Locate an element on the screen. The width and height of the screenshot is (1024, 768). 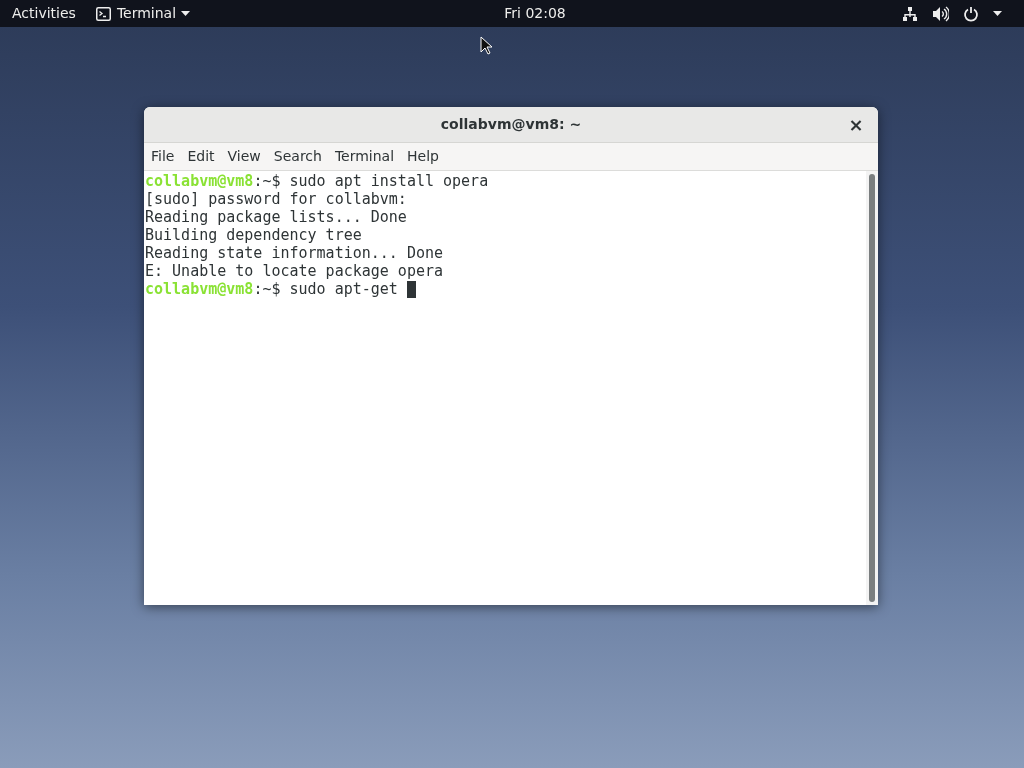
output-line: Reading state information... Done is located at coordinates (294, 253).